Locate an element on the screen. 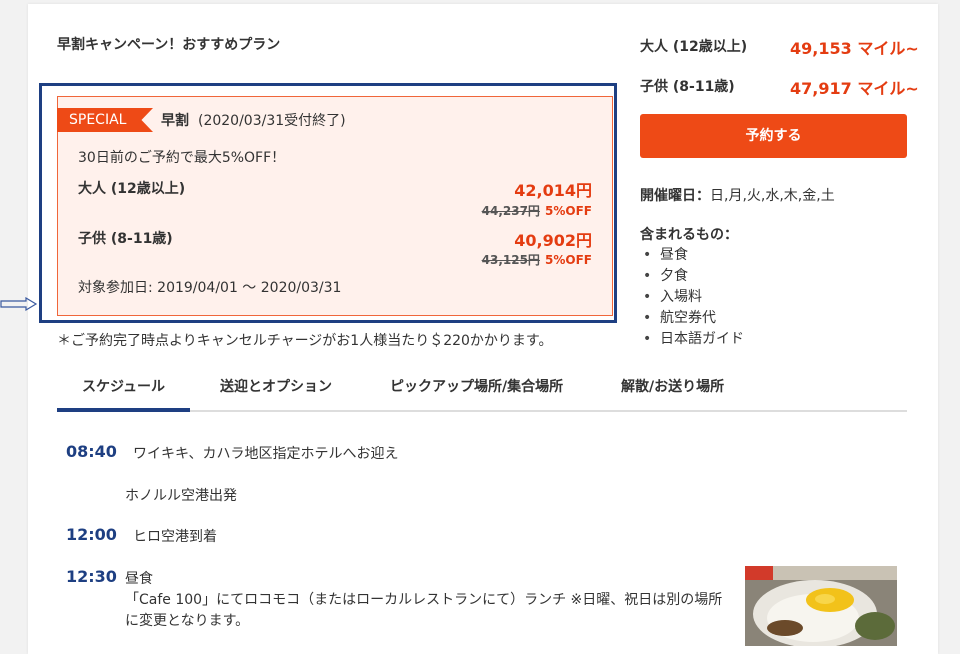 The height and width of the screenshot is (654, 960). sidebar-child-label: 子供 (8-11歳) is located at coordinates (687, 87).